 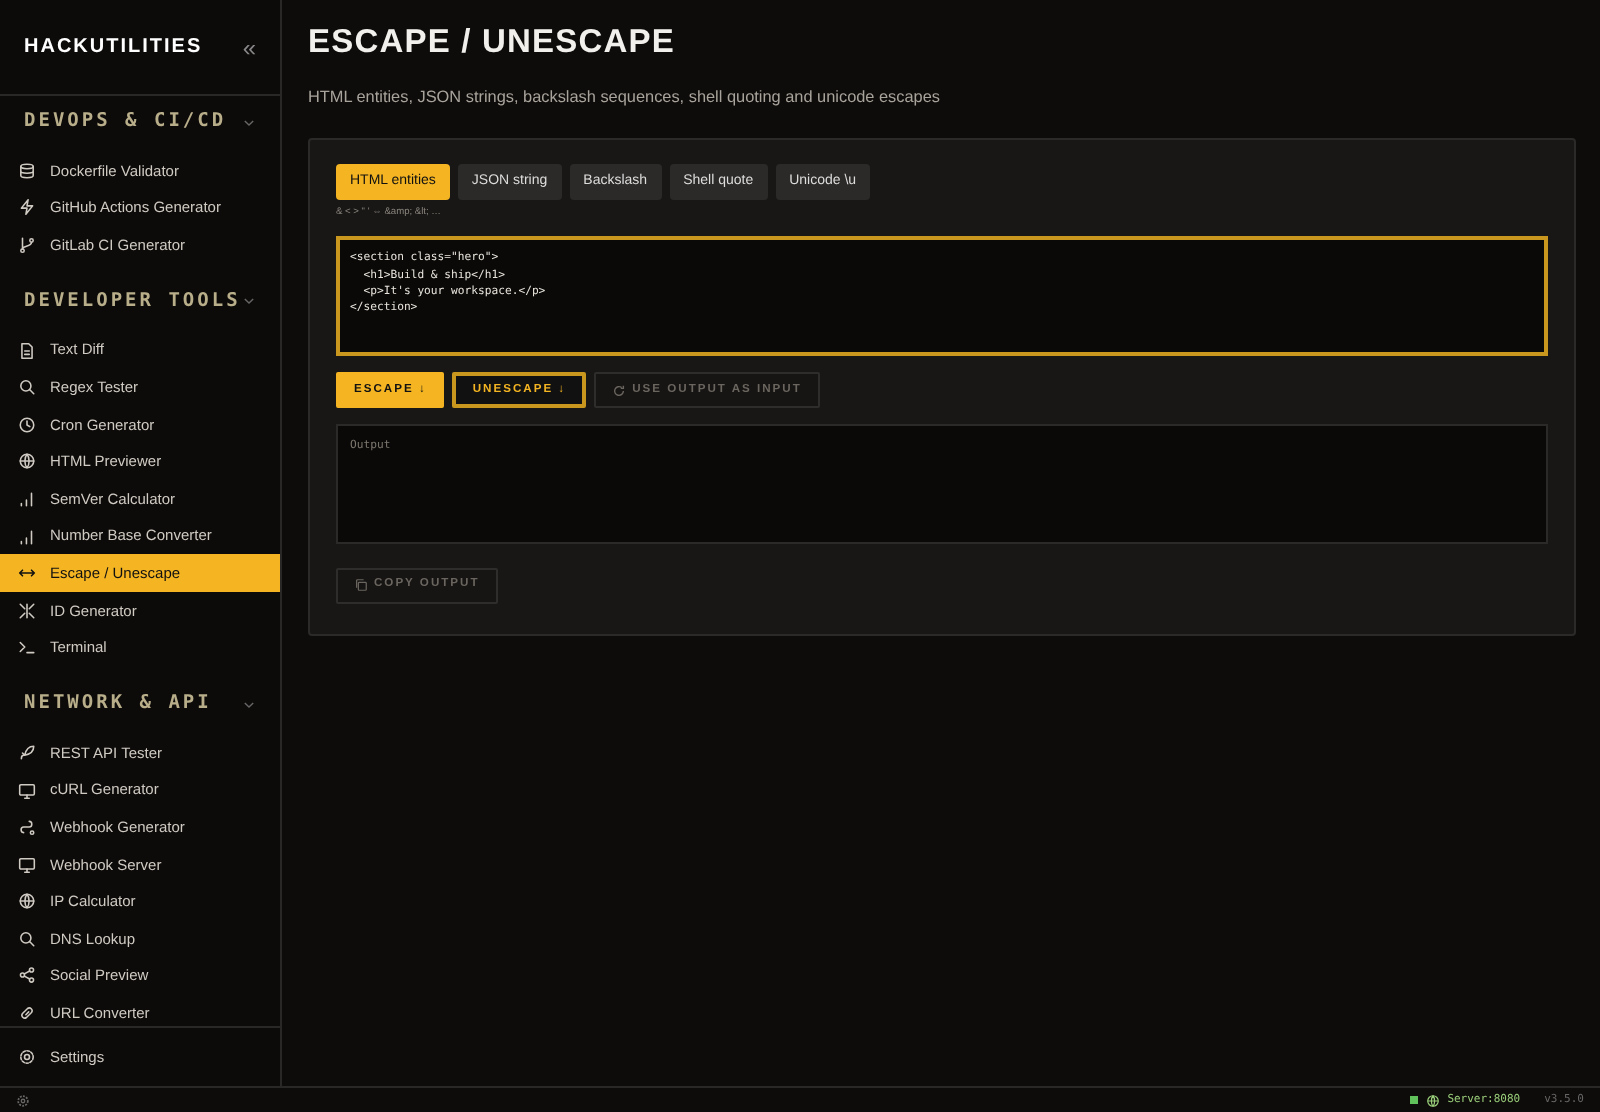 What do you see at coordinates (492, 44) in the screenshot?
I see `page-title: ESCAPE / UNESCAPE` at bounding box center [492, 44].